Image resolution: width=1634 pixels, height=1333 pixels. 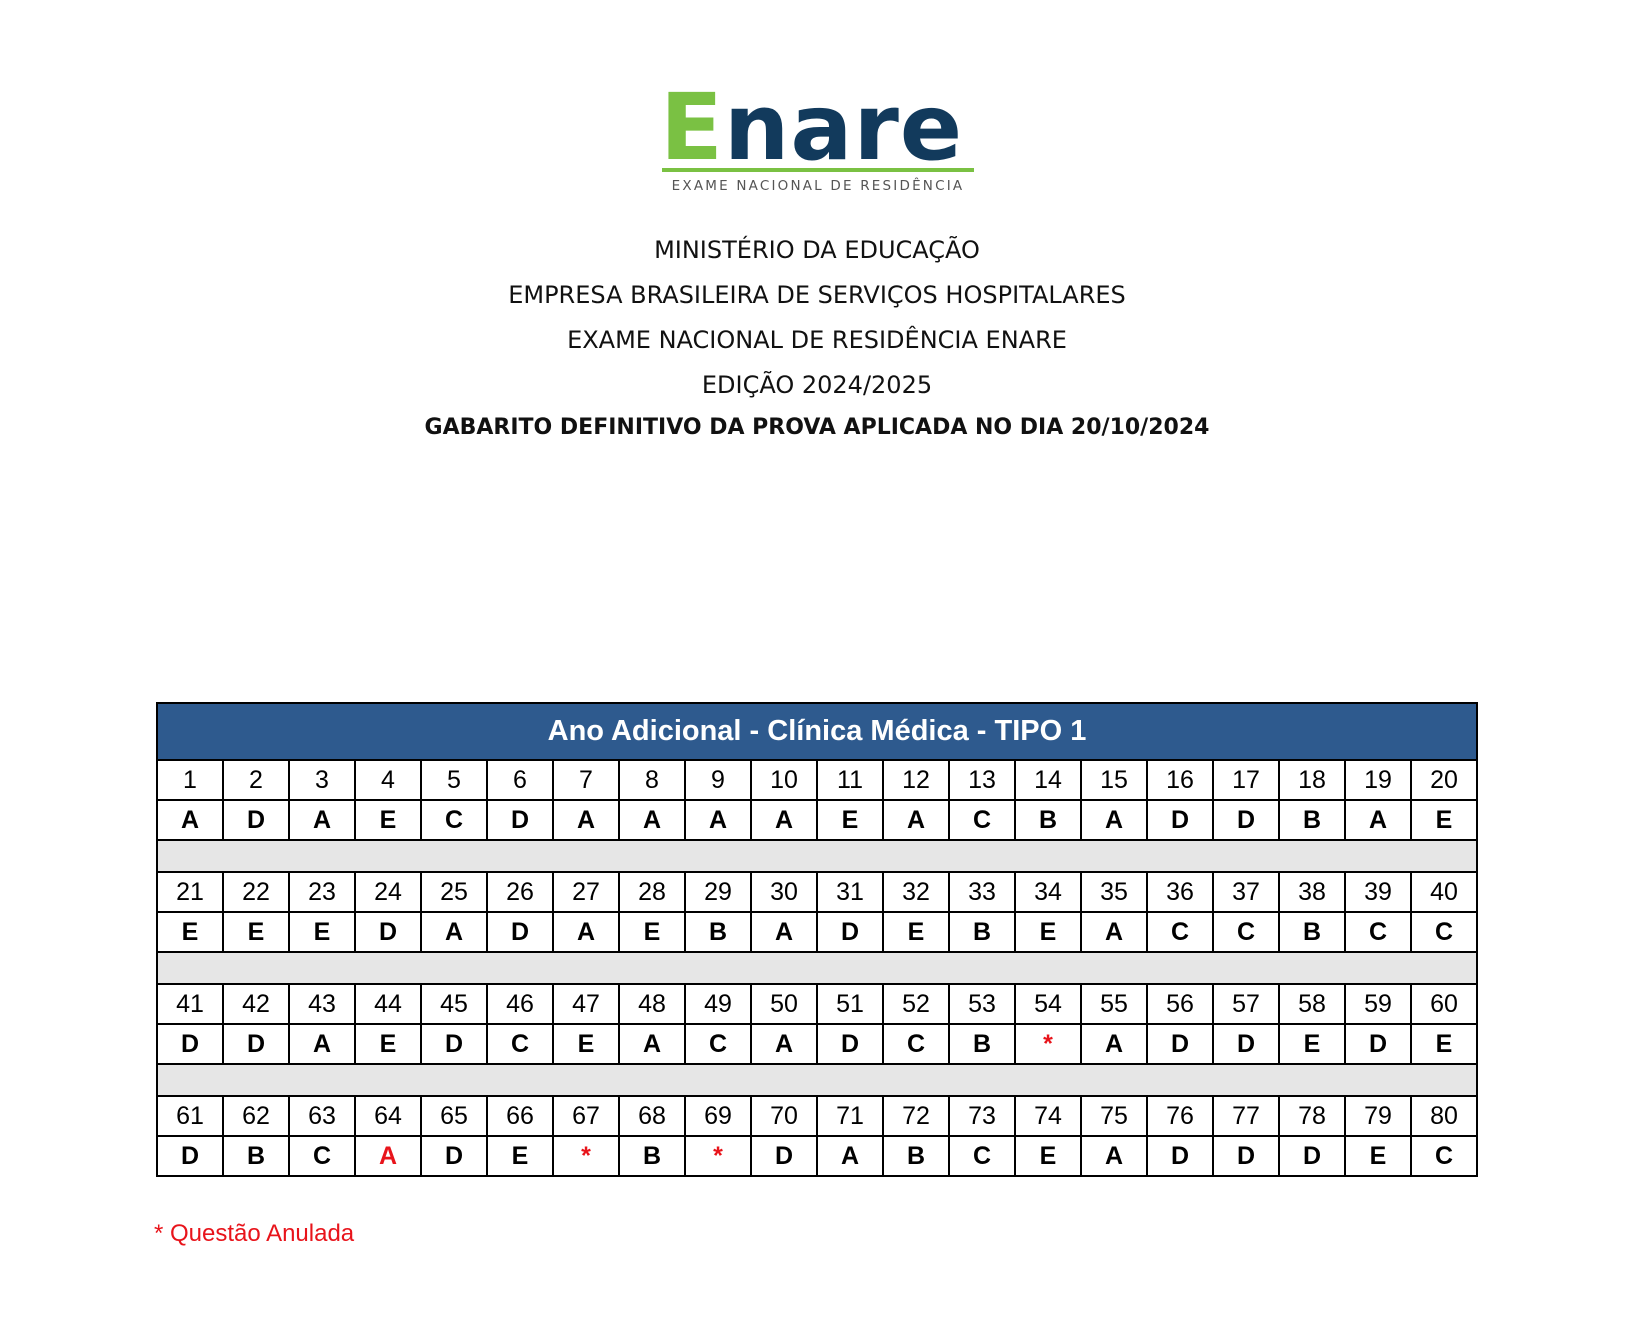 I want to click on question-number: 71, so click(x=850, y=1116).